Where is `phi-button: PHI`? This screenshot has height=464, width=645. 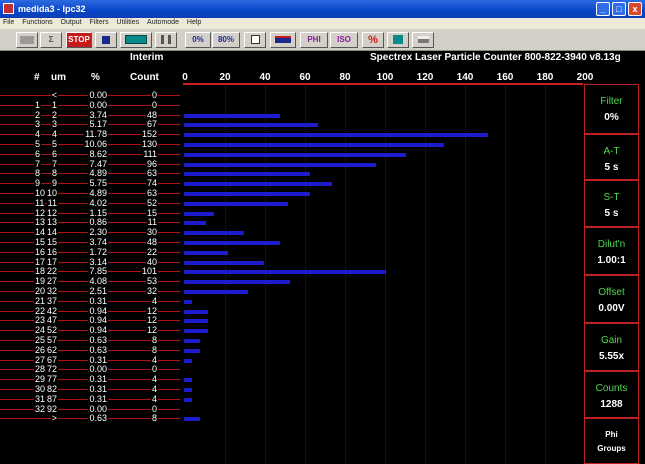 phi-button: PHI is located at coordinates (314, 40).